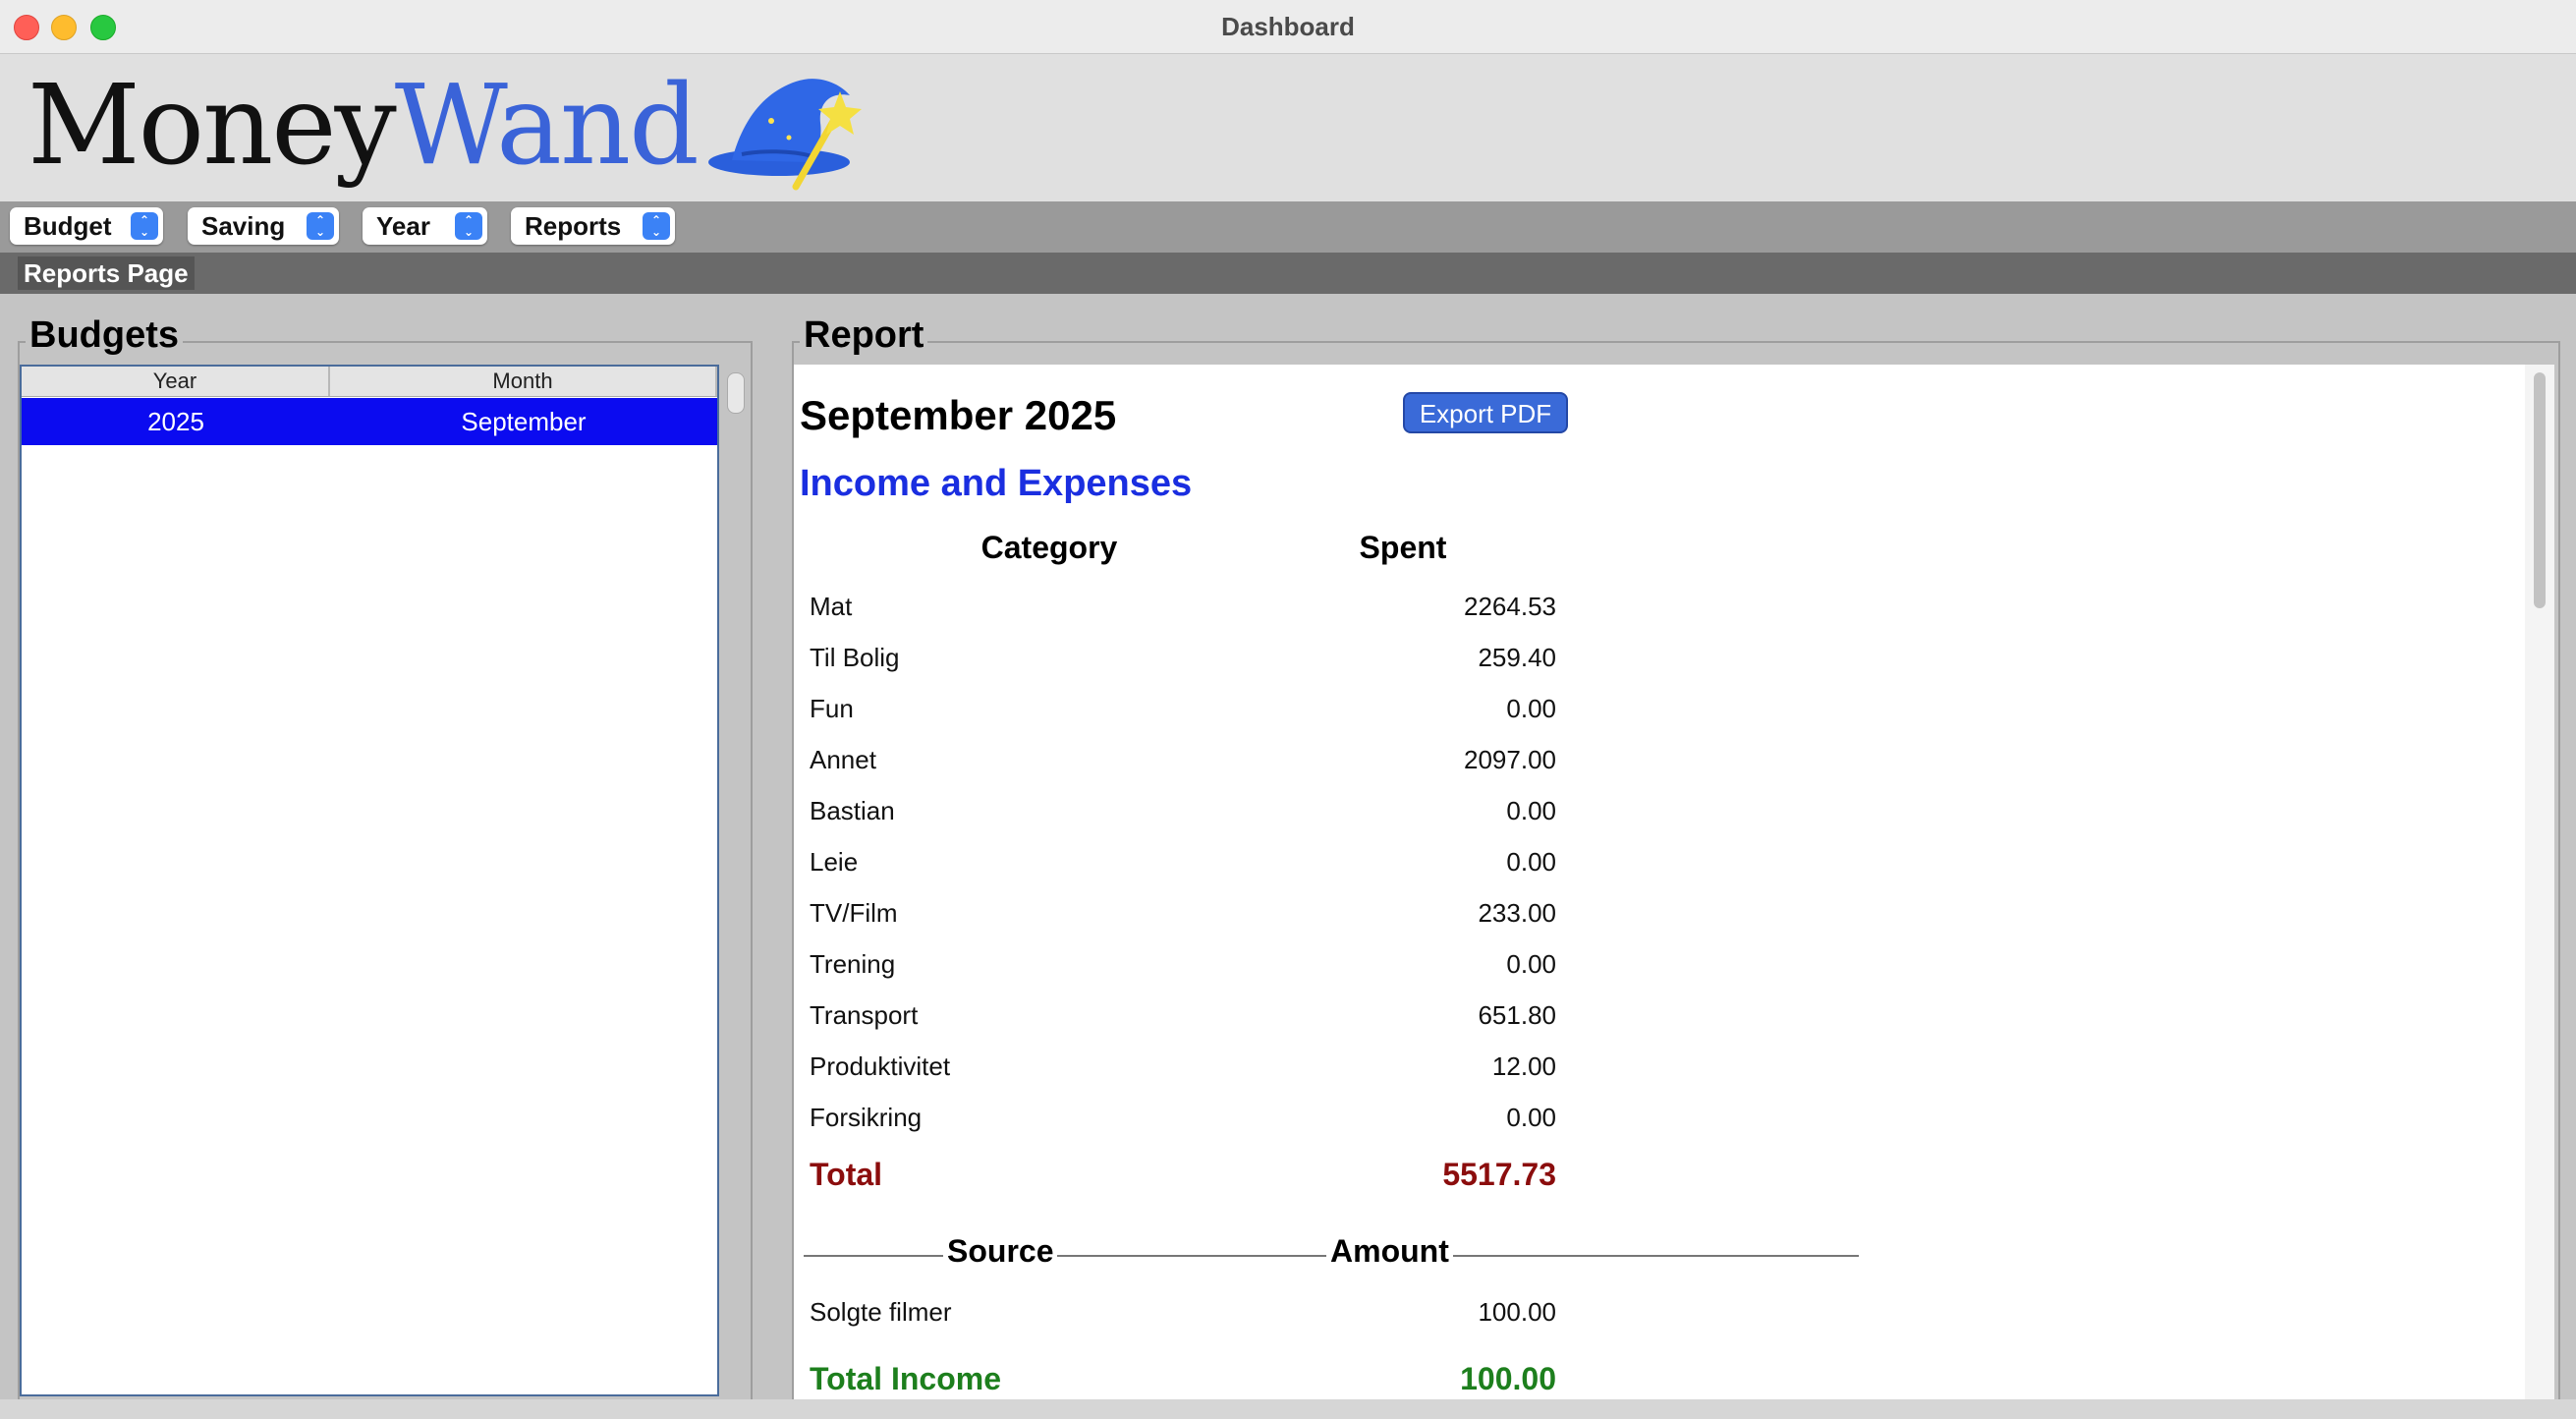 This screenshot has height=1419, width=2576. I want to click on column-header-month: Month, so click(523, 381).